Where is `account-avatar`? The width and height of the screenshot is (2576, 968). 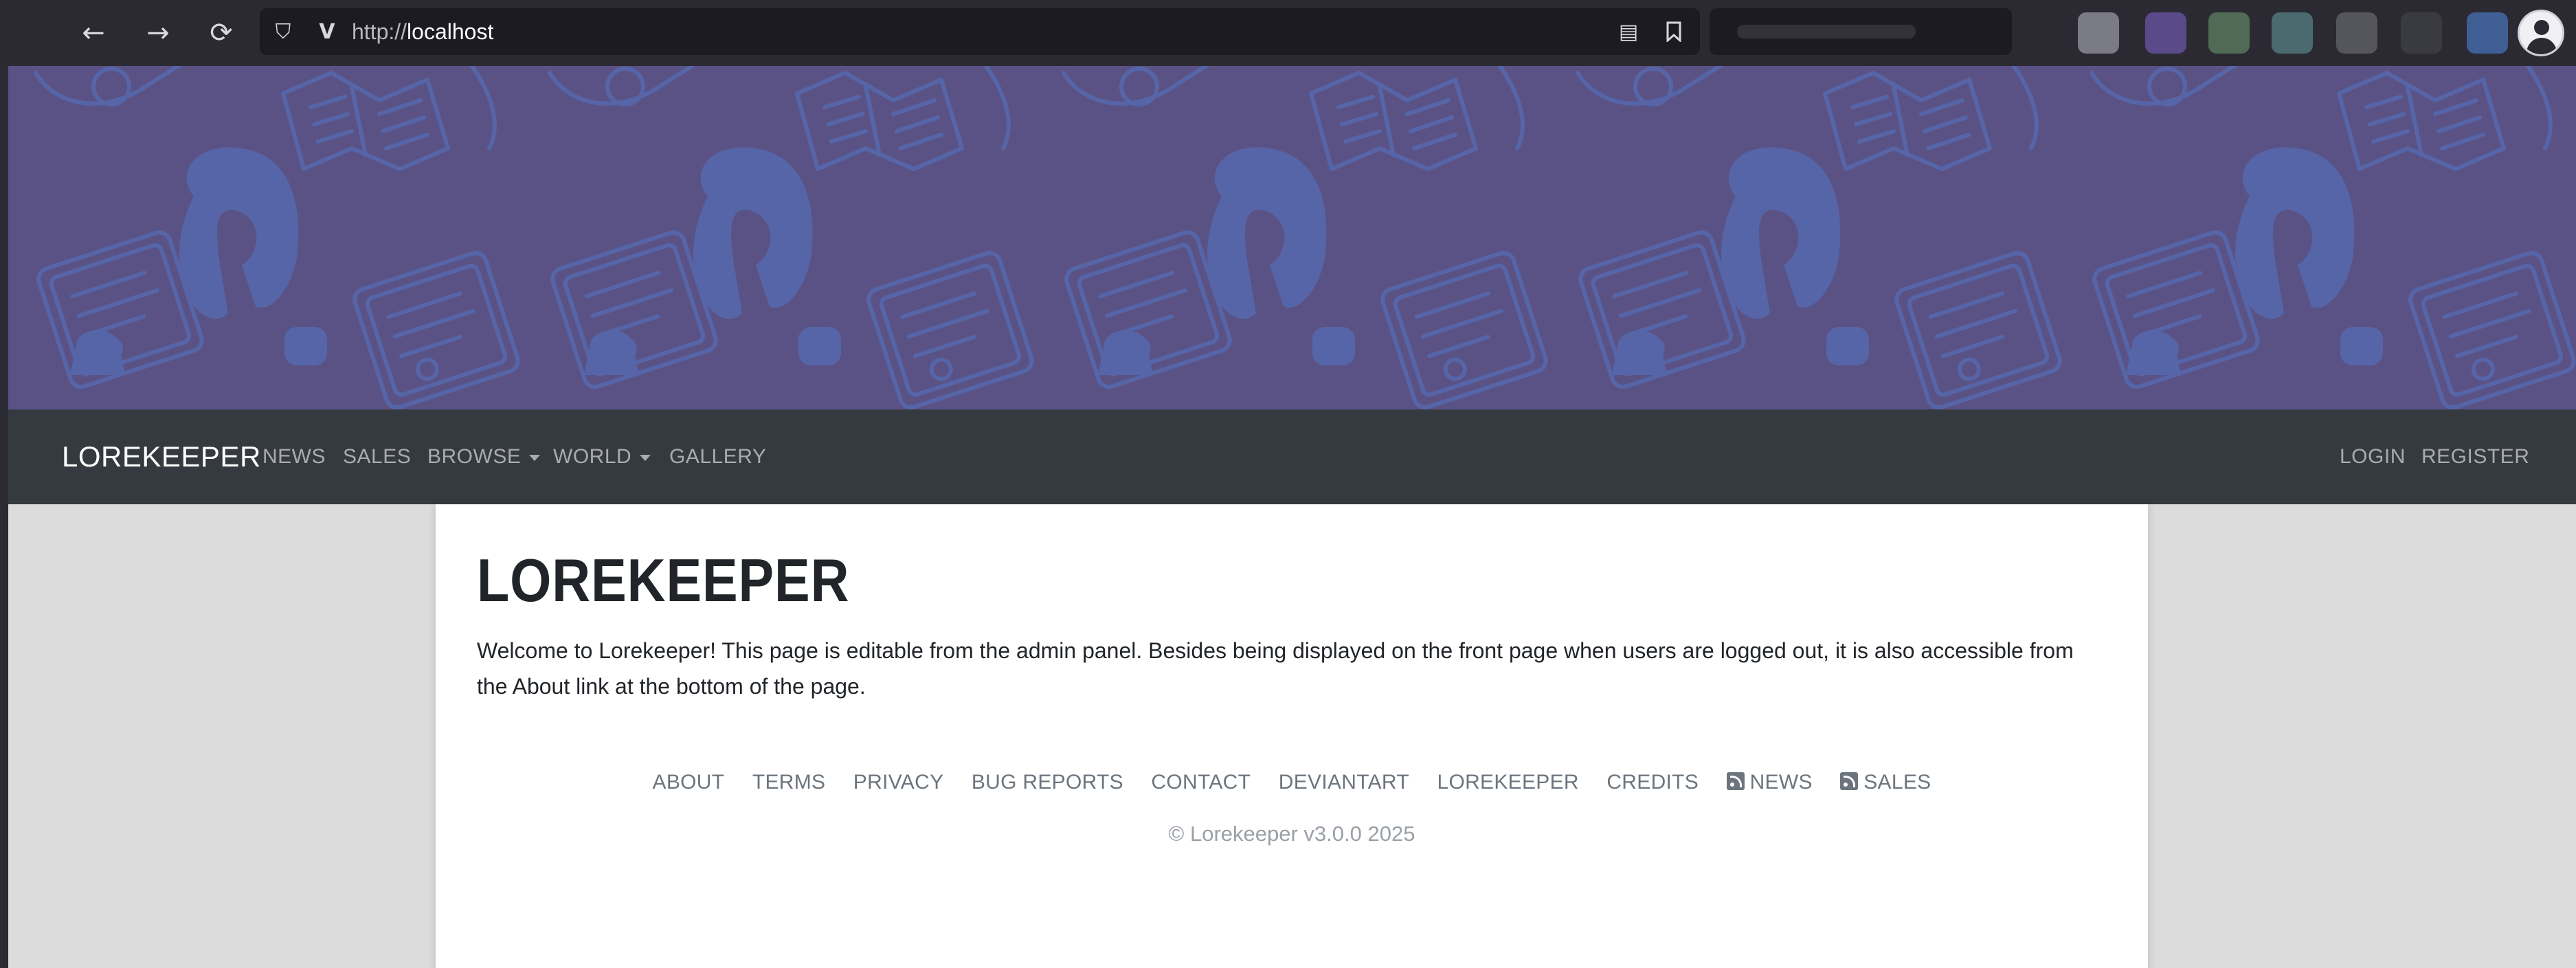 account-avatar is located at coordinates (2541, 33).